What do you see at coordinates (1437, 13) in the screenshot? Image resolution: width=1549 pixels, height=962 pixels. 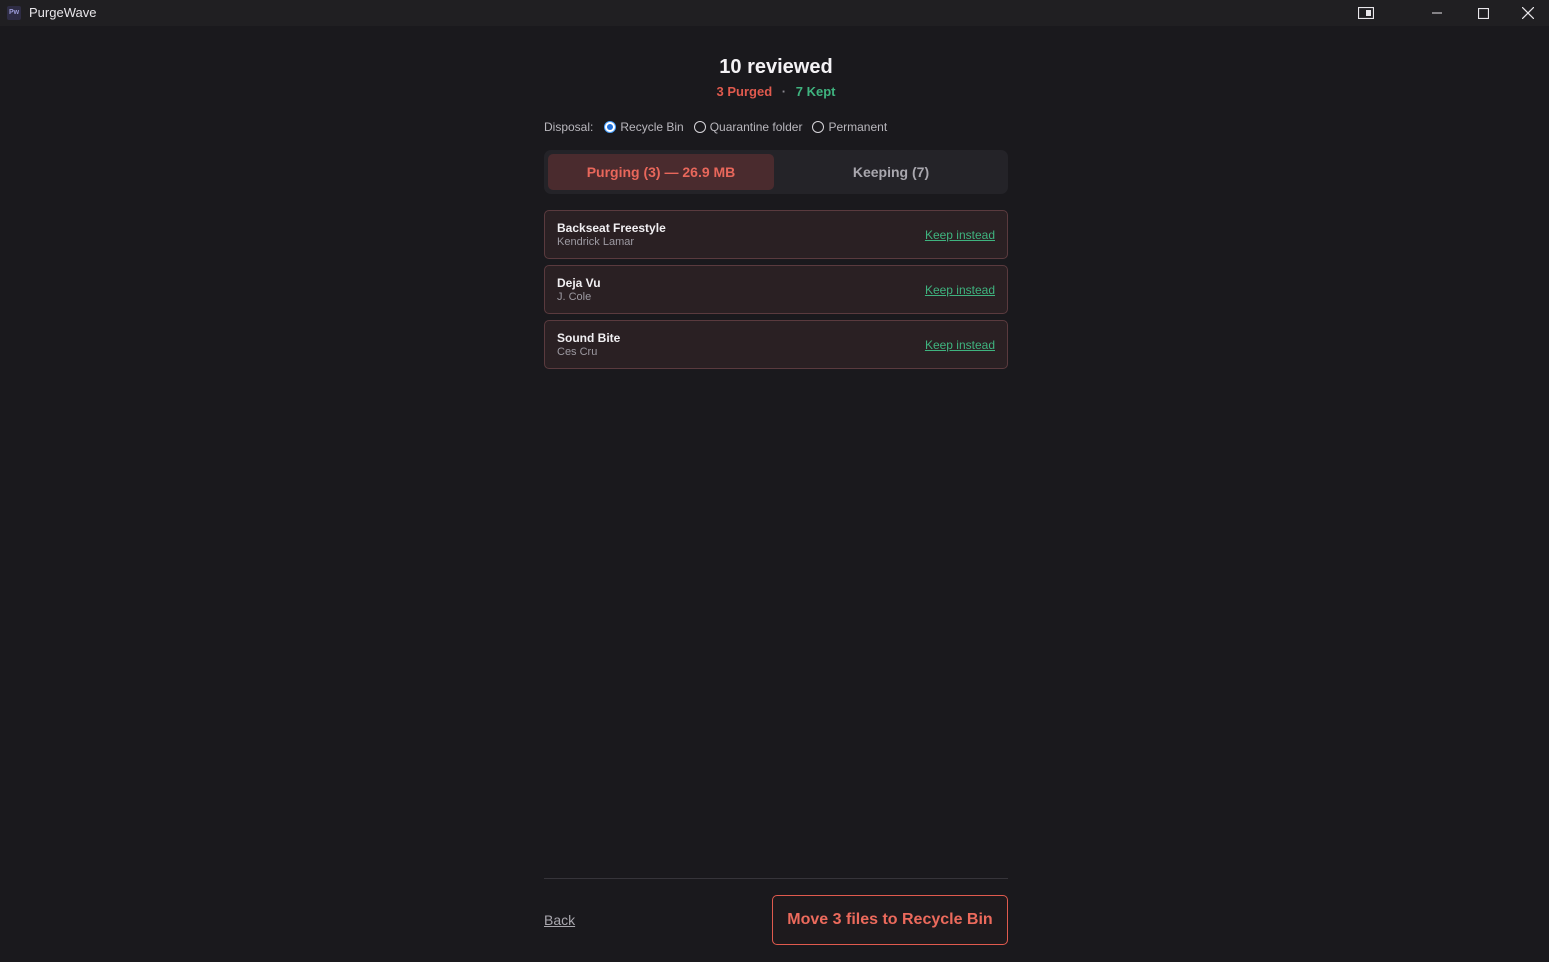 I see `minimize-icon` at bounding box center [1437, 13].